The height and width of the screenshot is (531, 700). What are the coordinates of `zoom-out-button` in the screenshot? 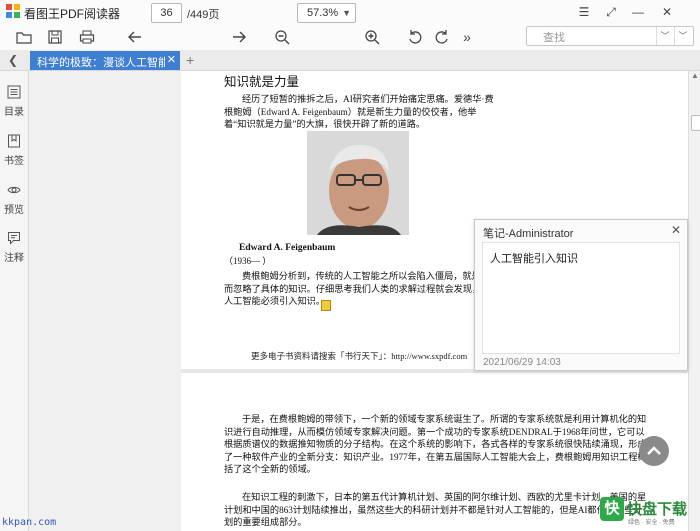 It's located at (282, 37).